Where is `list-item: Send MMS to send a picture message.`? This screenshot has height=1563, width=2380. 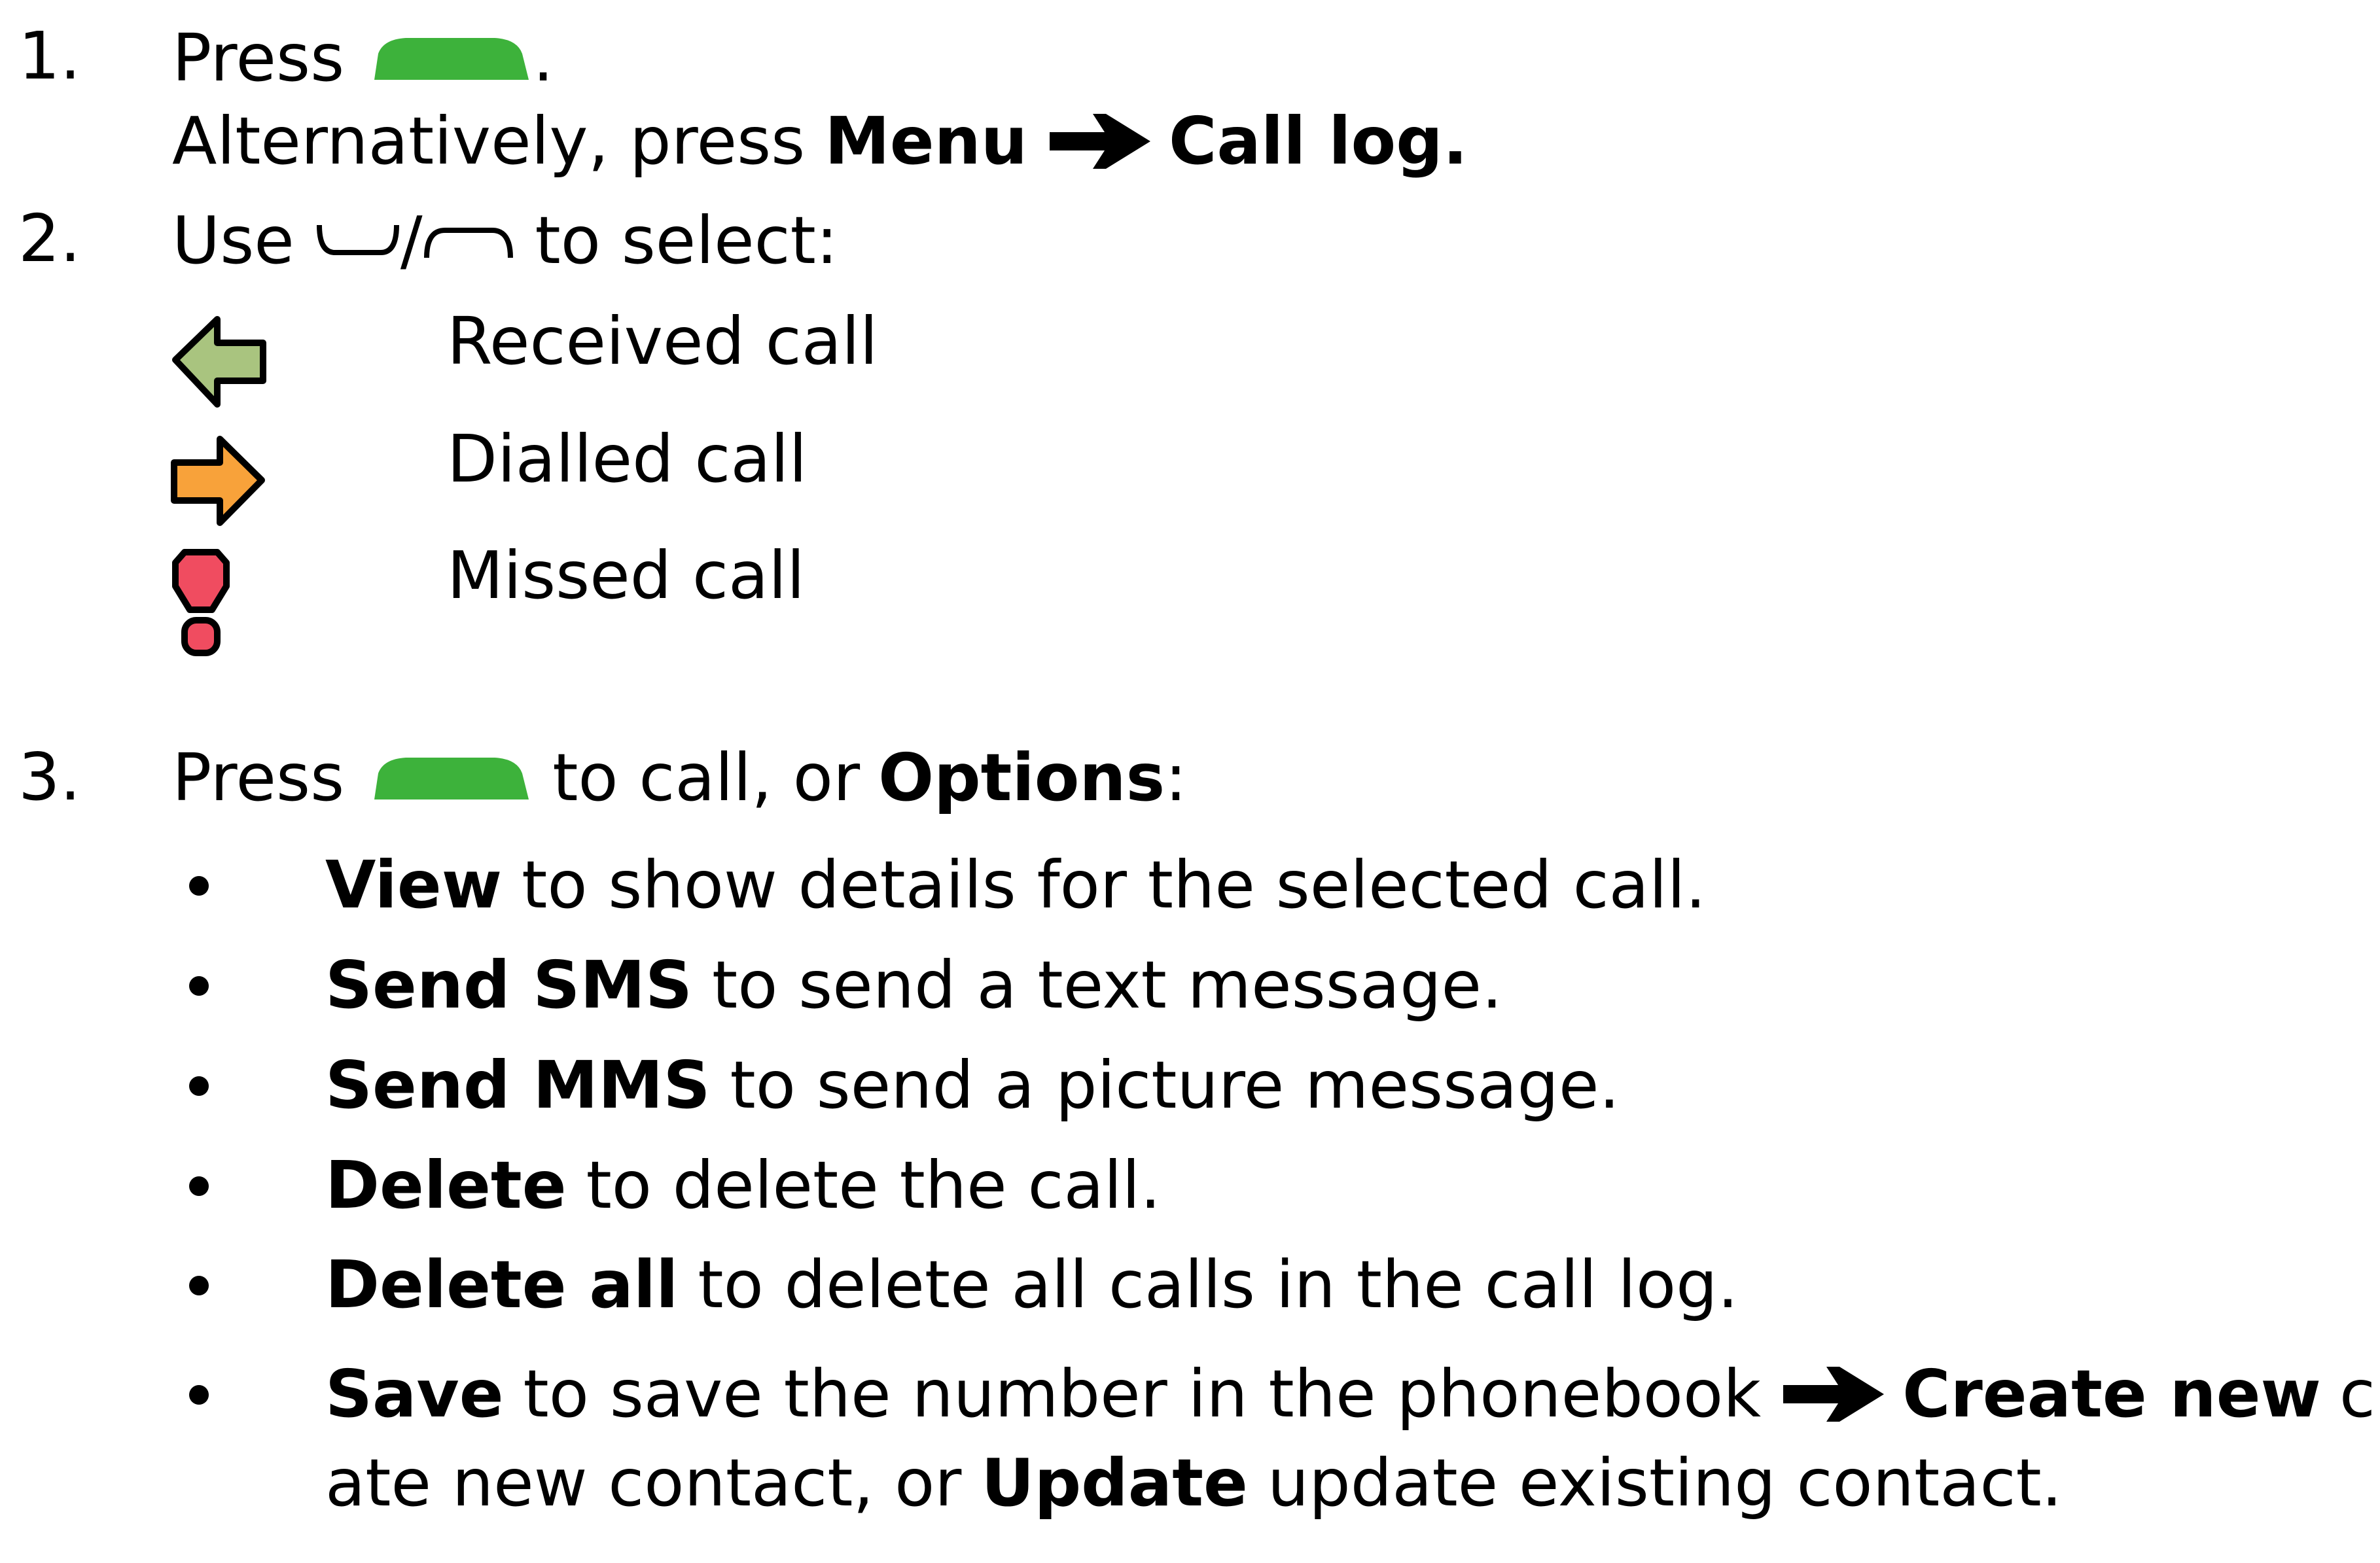
list-item: Send MMS to send a picture message. is located at coordinates (972, 1085).